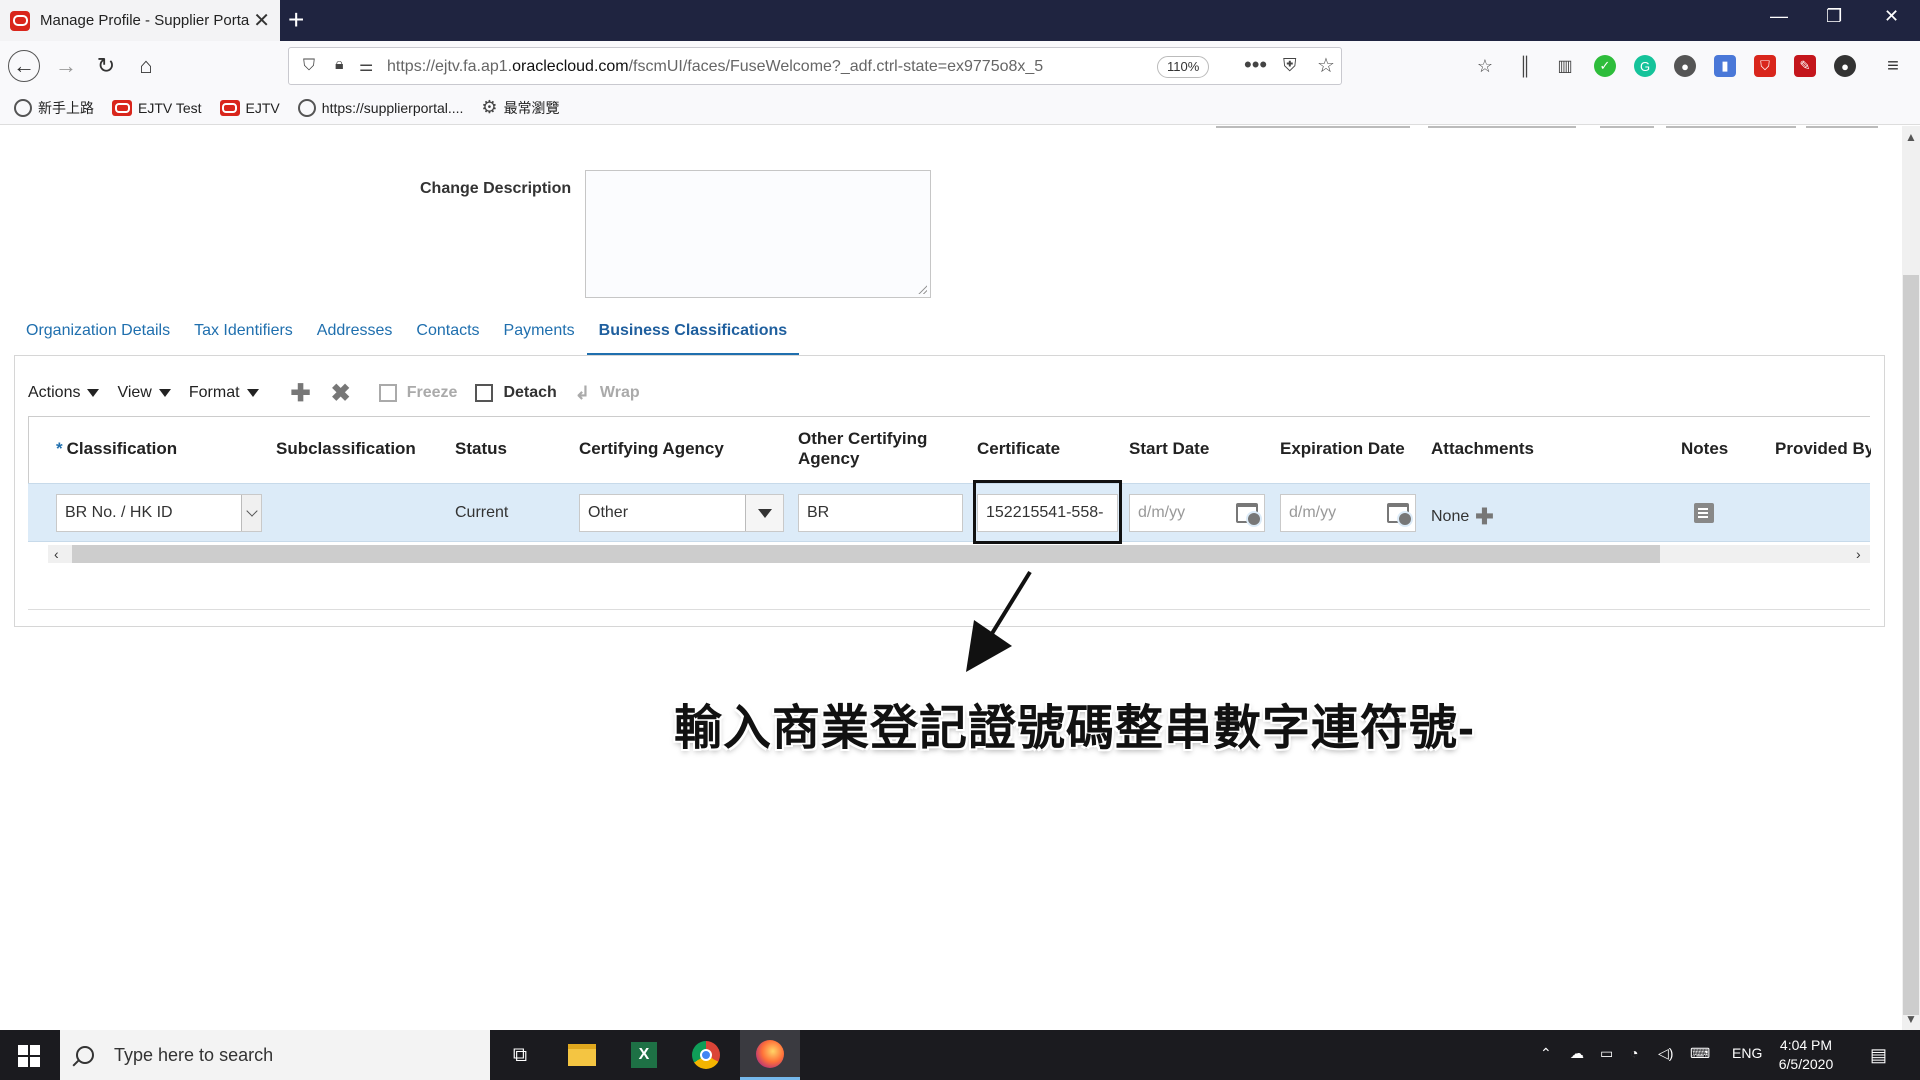  What do you see at coordinates (1805, 66) in the screenshot?
I see `pdf-extension-icon: ✎` at bounding box center [1805, 66].